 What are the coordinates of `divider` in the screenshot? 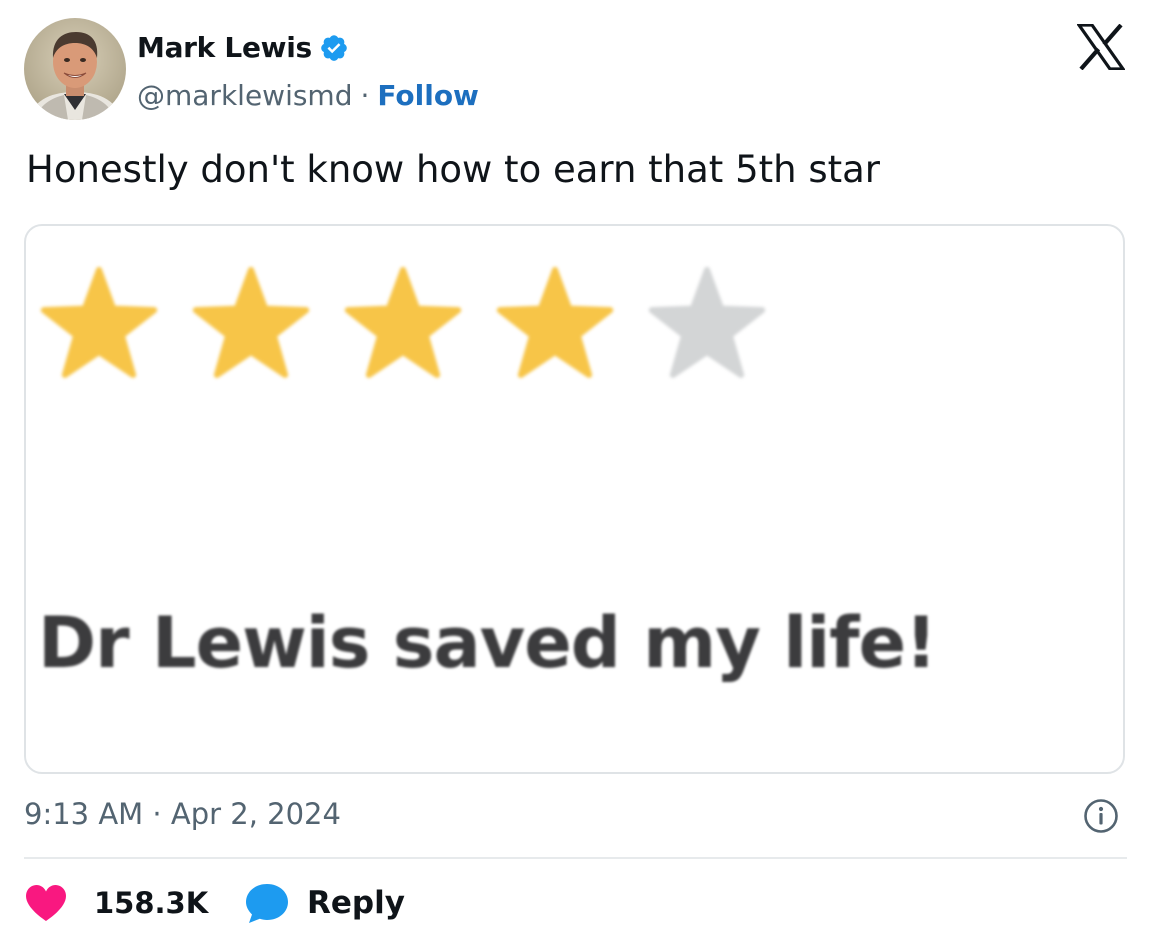 It's located at (575, 858).